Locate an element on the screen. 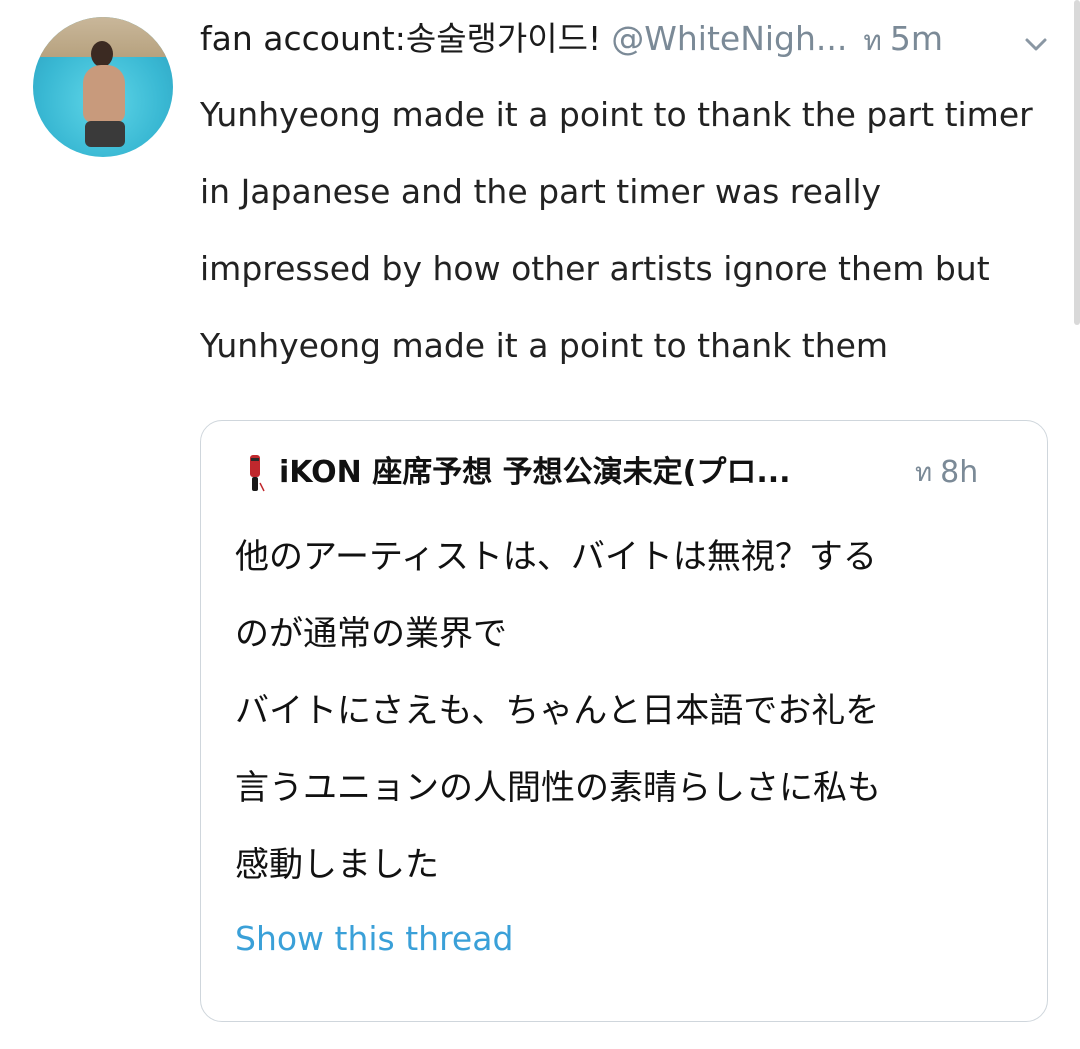 This screenshot has height=1049, width=1080. quoted-text-line: バイトにさえも、ちゃんと日本語でお礼を is located at coordinates (557, 711).